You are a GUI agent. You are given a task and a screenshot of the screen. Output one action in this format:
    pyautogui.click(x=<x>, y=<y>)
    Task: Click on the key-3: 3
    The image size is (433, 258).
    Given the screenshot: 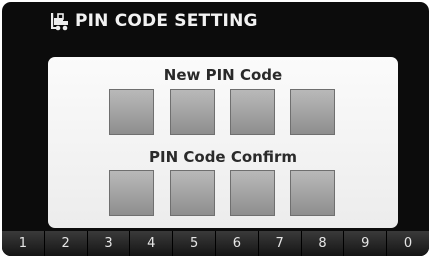 What is the action you would take?
    pyautogui.click(x=109, y=243)
    